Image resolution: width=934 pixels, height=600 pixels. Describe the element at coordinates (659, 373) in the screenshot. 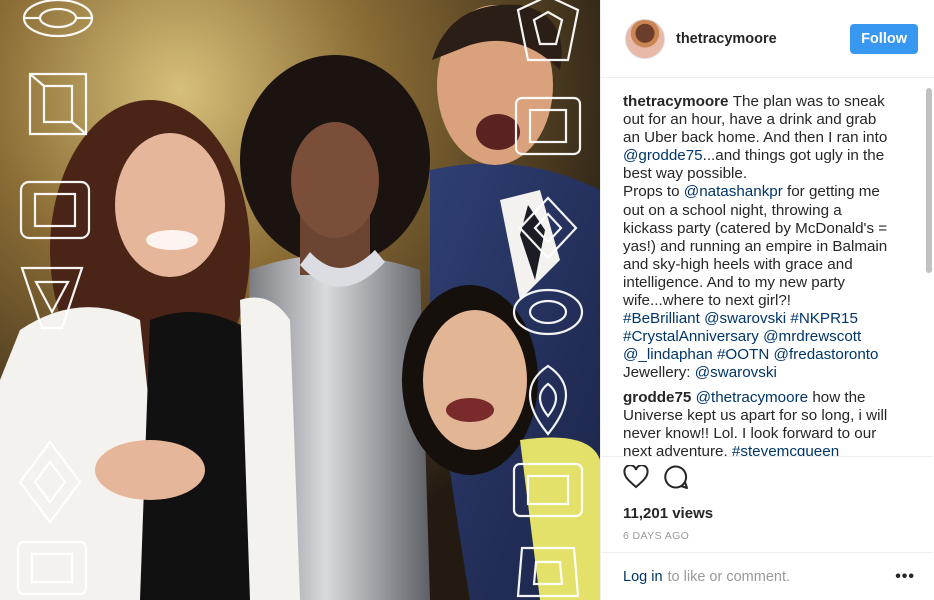

I see `comment-text: Jewellery:` at that location.